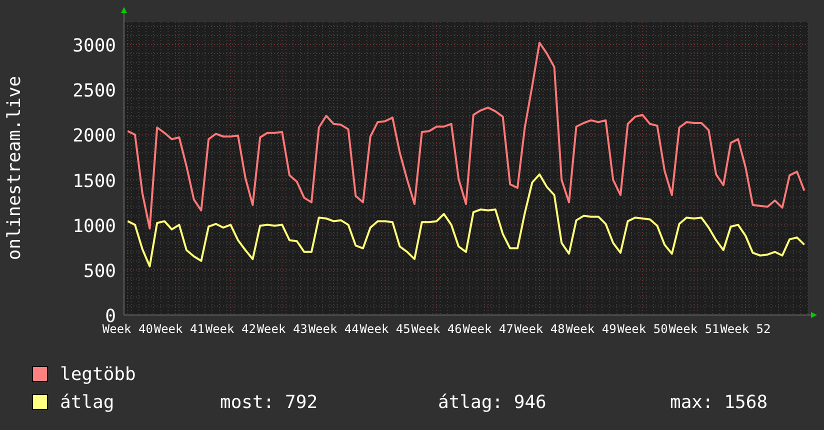 This screenshot has height=430, width=824. I want to click on legend-stat: max: 1568, so click(719, 402).